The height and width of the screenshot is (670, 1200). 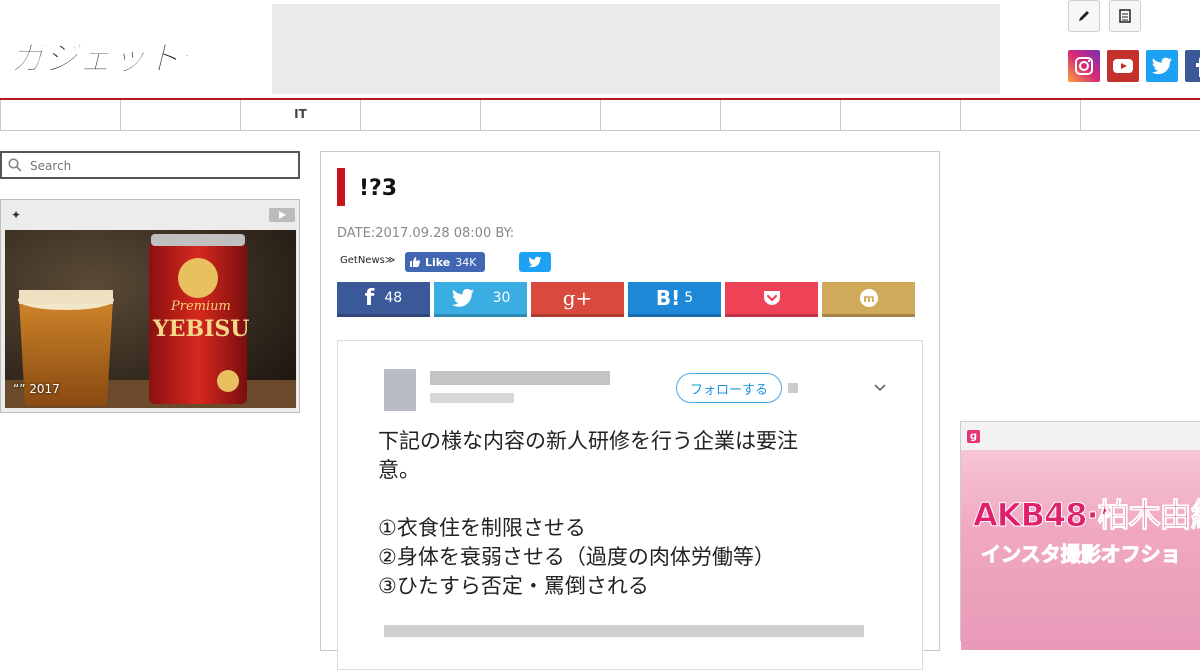 I want to click on twitter-link, so click(x=1162, y=66).